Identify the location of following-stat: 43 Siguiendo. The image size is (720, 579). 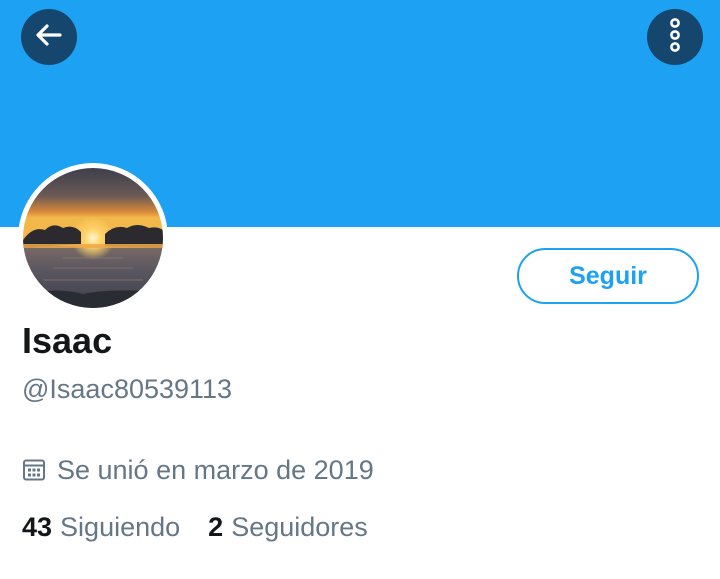
(101, 527).